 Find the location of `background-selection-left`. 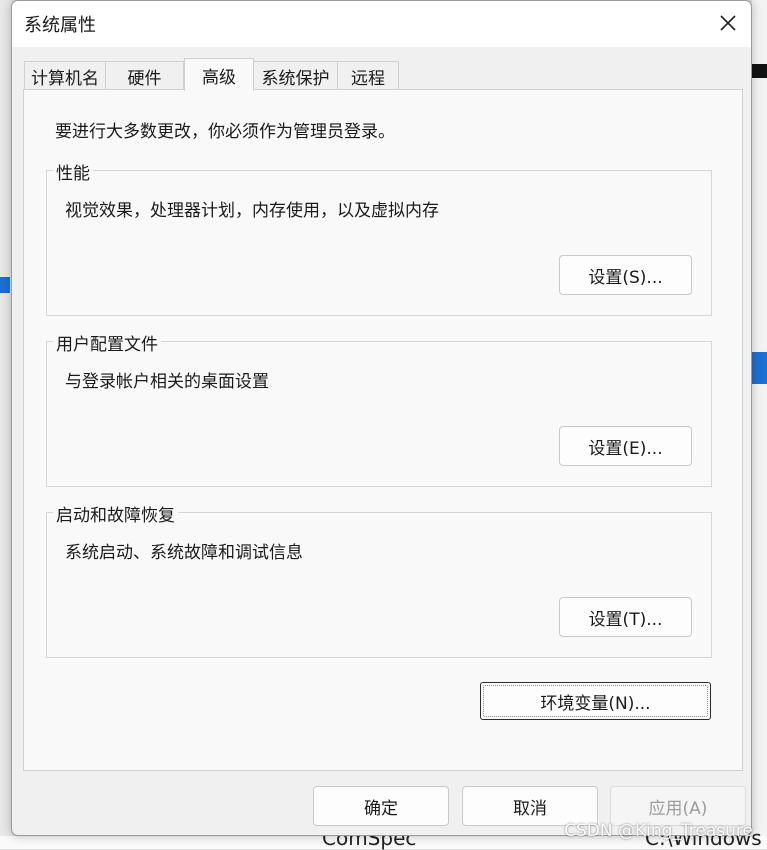

background-selection-left is located at coordinates (5, 285).